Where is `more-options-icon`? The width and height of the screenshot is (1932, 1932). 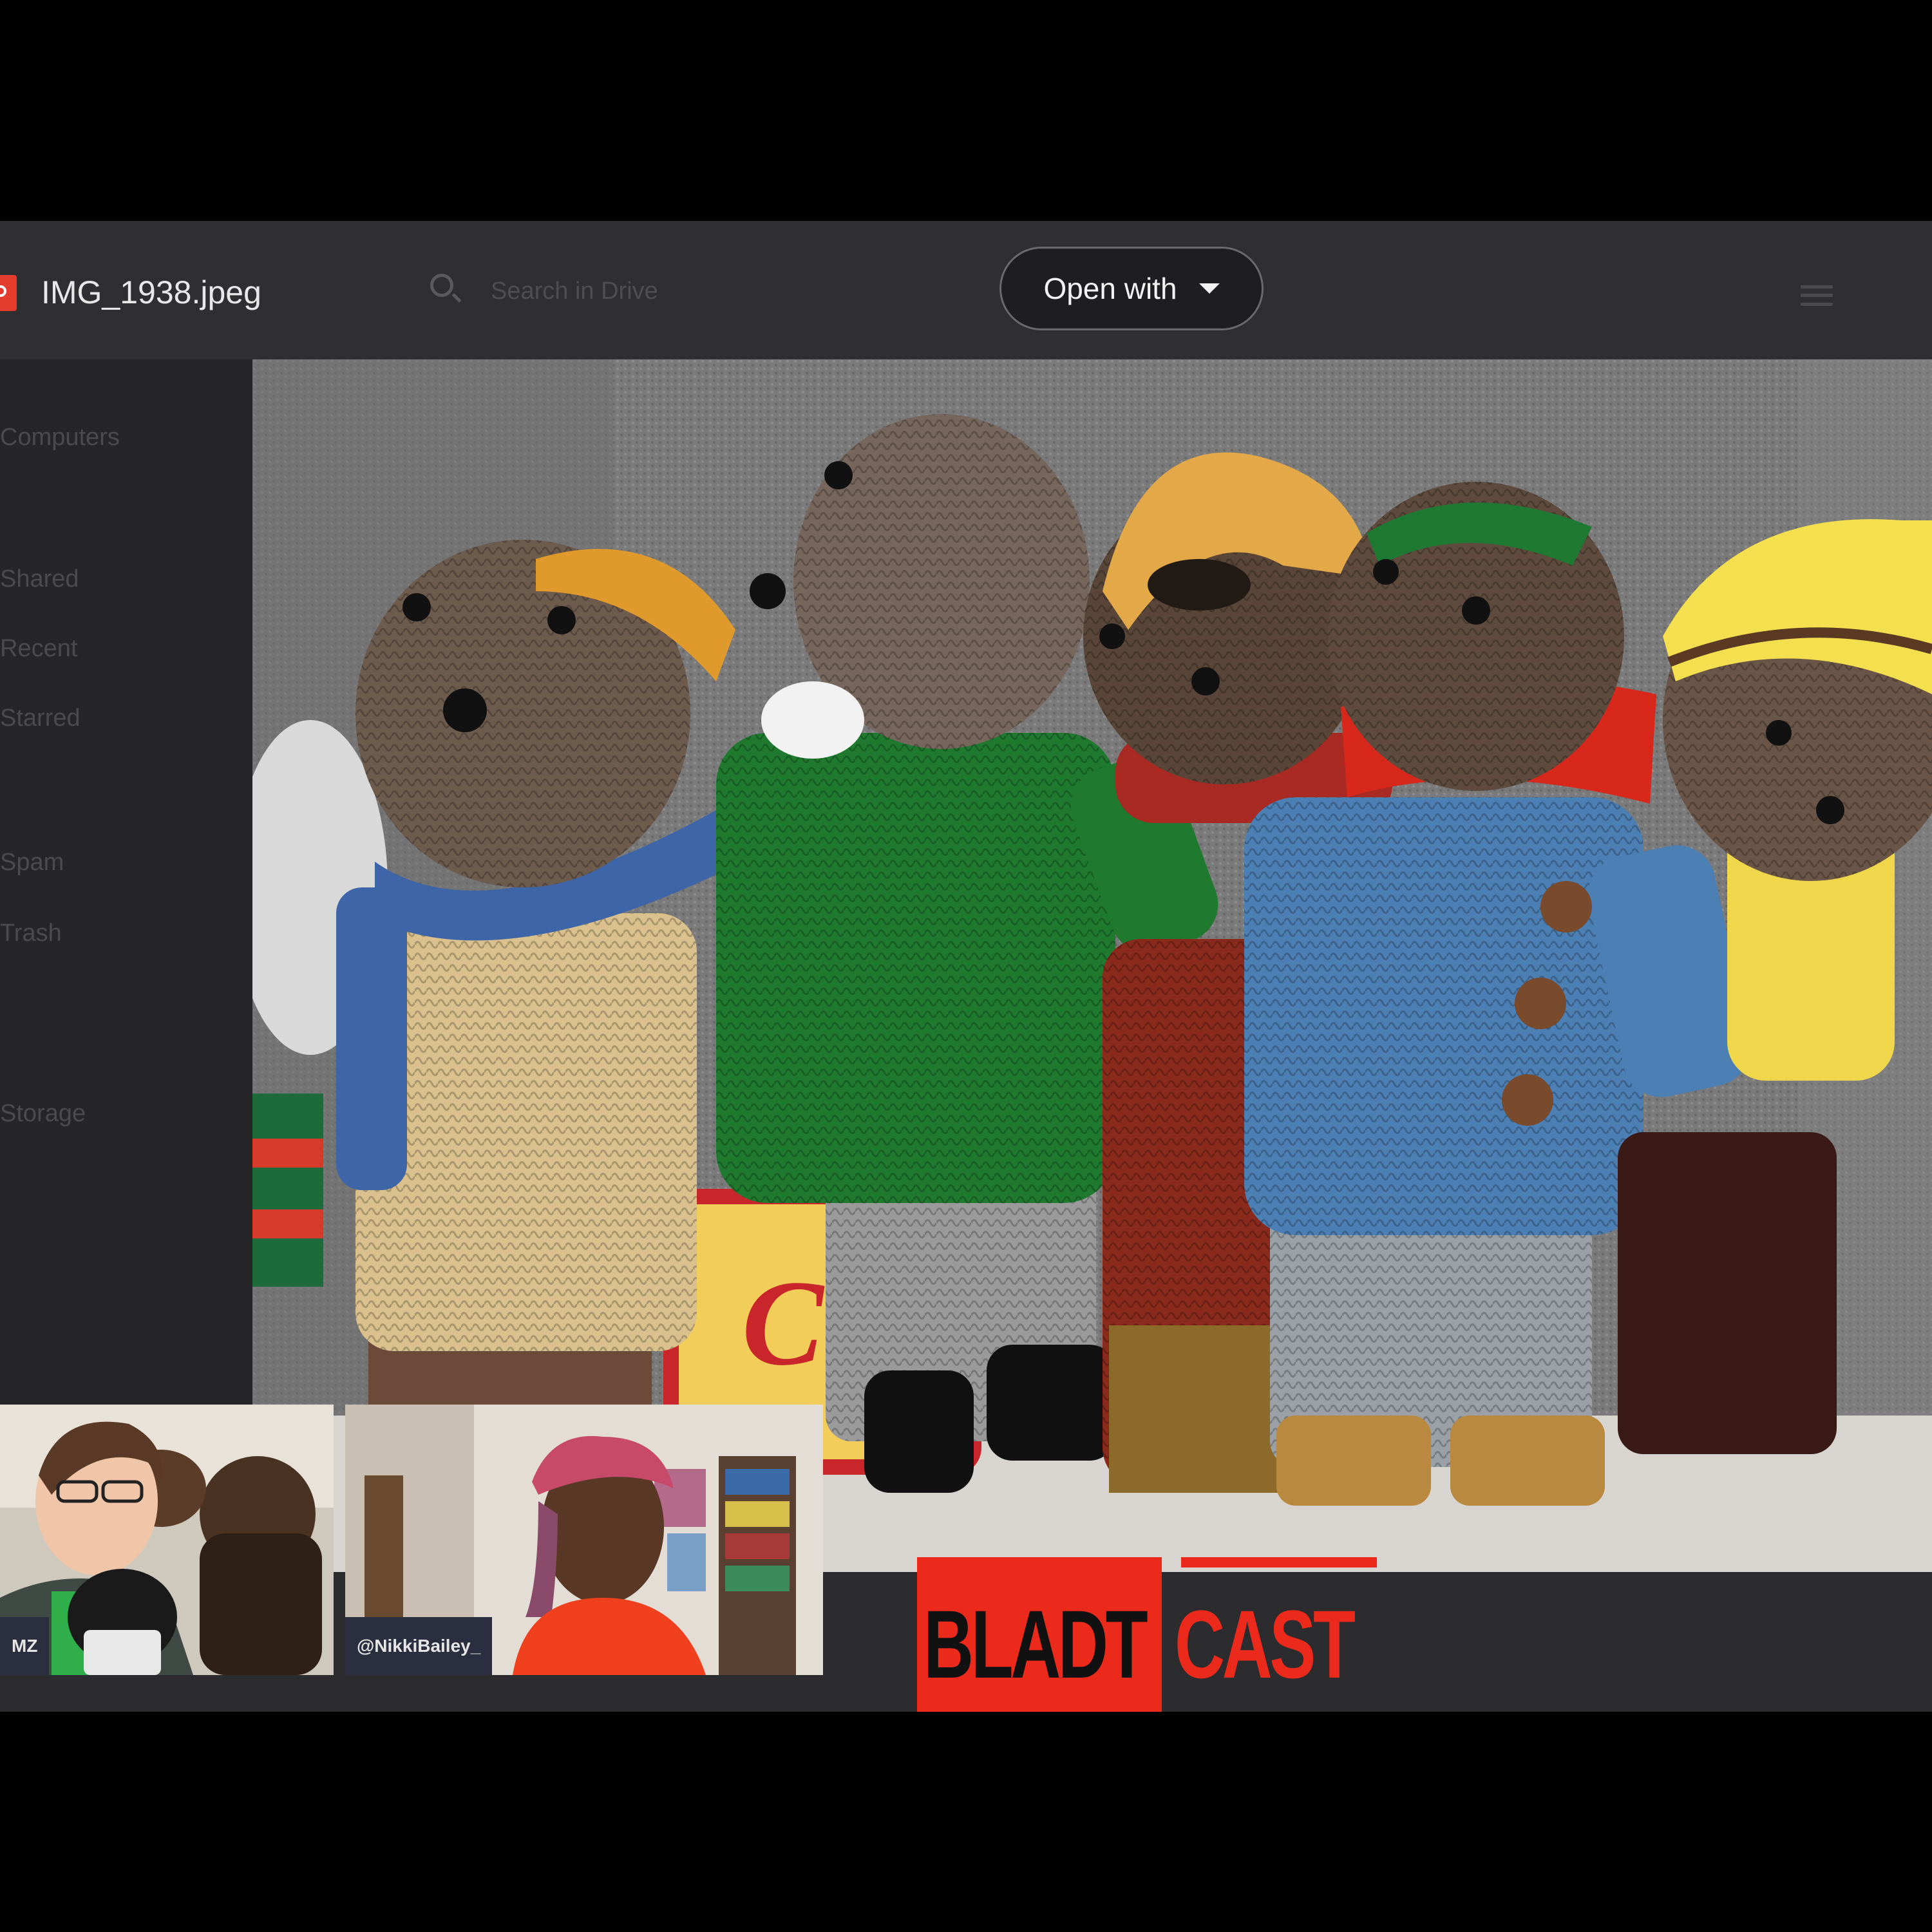
more-options-icon is located at coordinates (1817, 295).